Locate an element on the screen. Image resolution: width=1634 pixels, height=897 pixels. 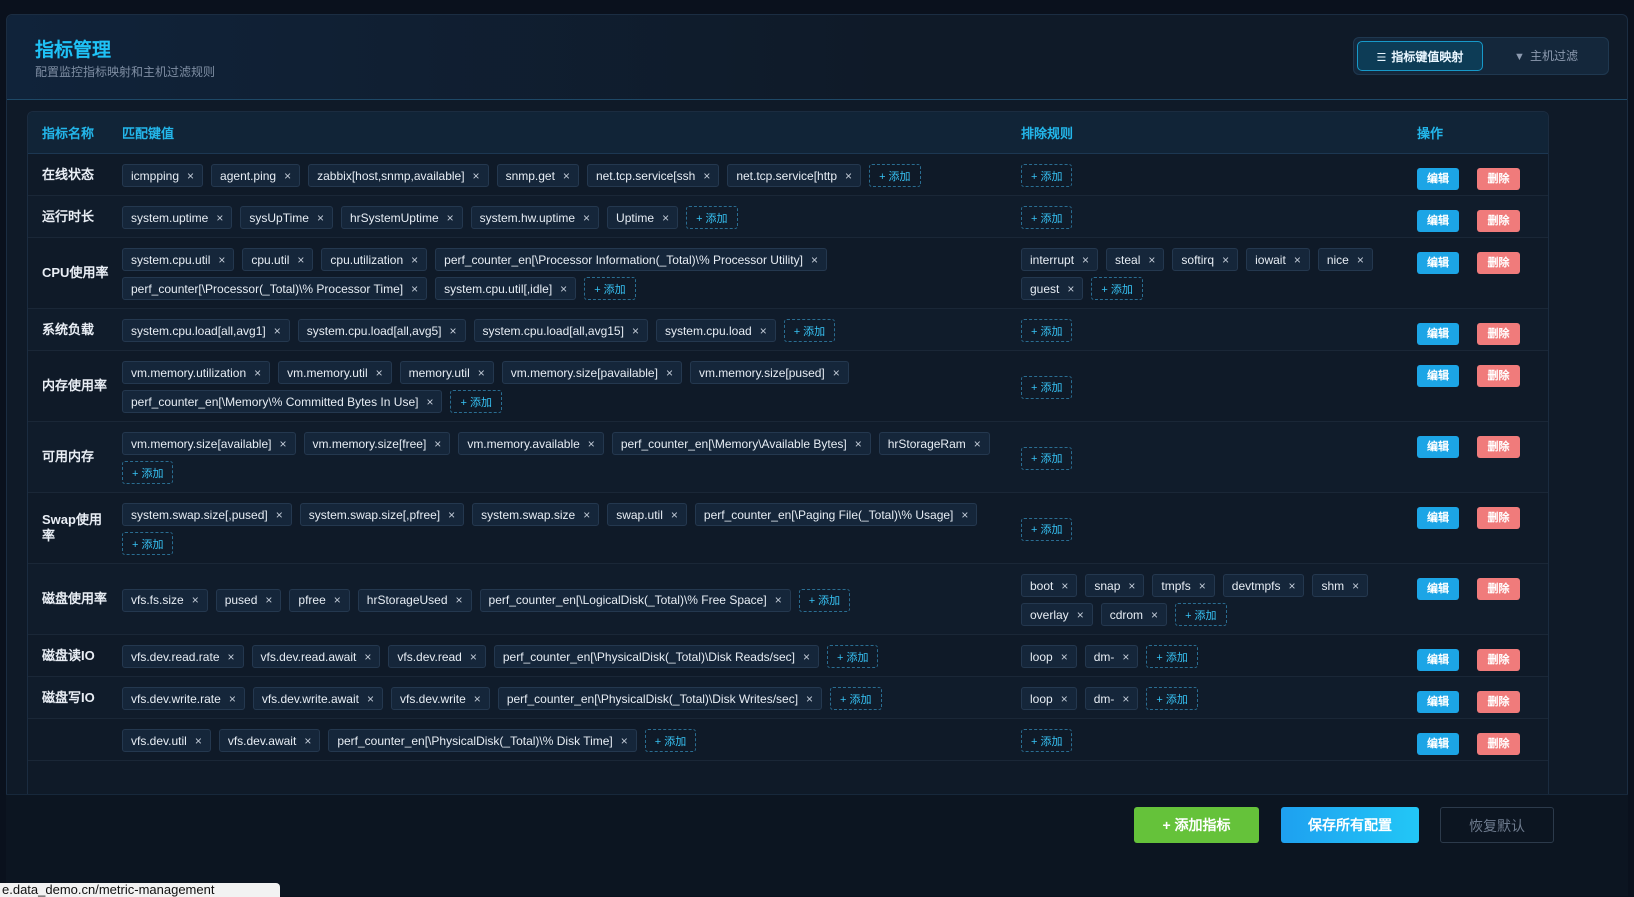
reset-default-button: 恢复默认 is located at coordinates (1497, 825).